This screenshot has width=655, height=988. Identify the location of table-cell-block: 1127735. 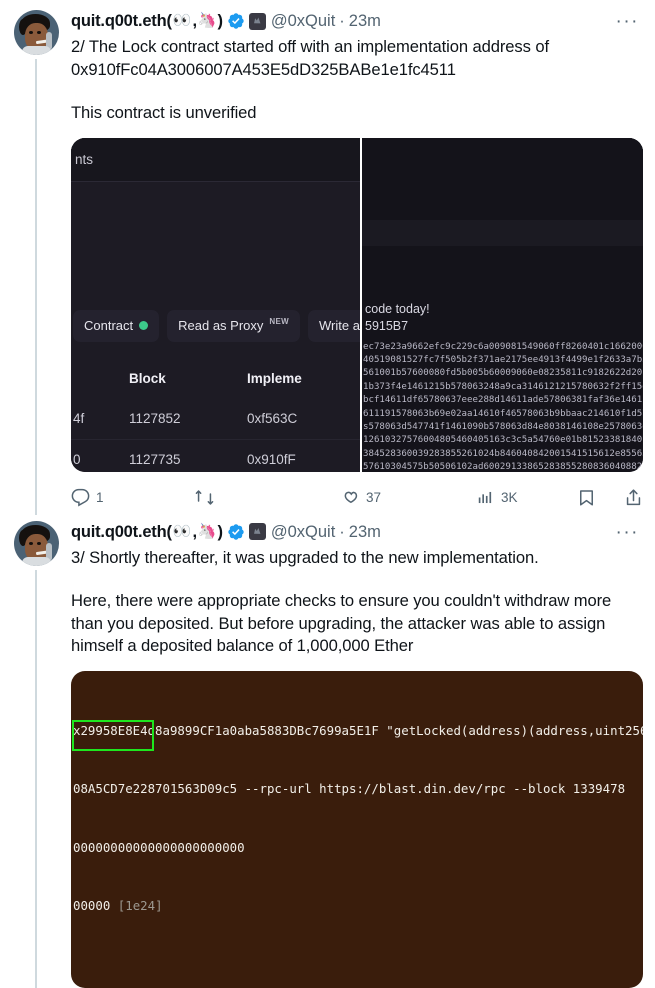
(188, 459).